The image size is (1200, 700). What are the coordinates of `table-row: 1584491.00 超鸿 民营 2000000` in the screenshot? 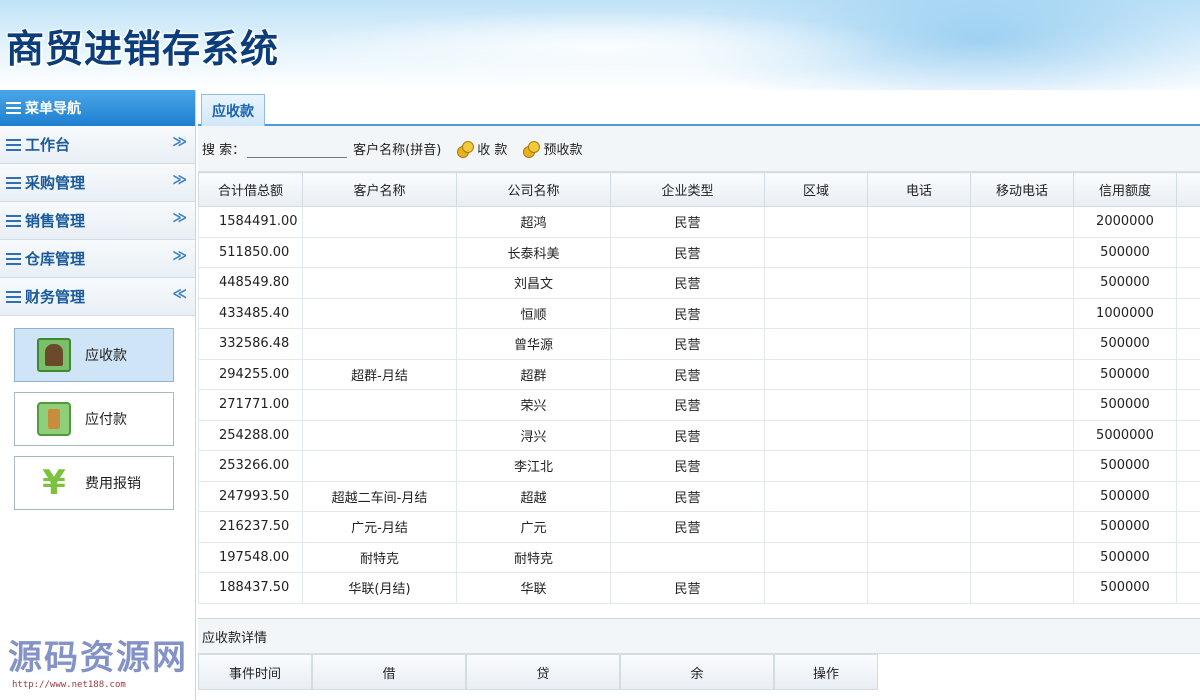 It's located at (699, 222).